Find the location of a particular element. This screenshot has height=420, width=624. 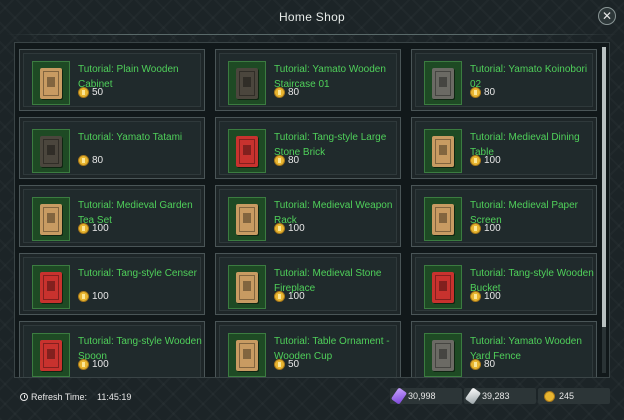

close-icon: ✕ is located at coordinates (607, 16).